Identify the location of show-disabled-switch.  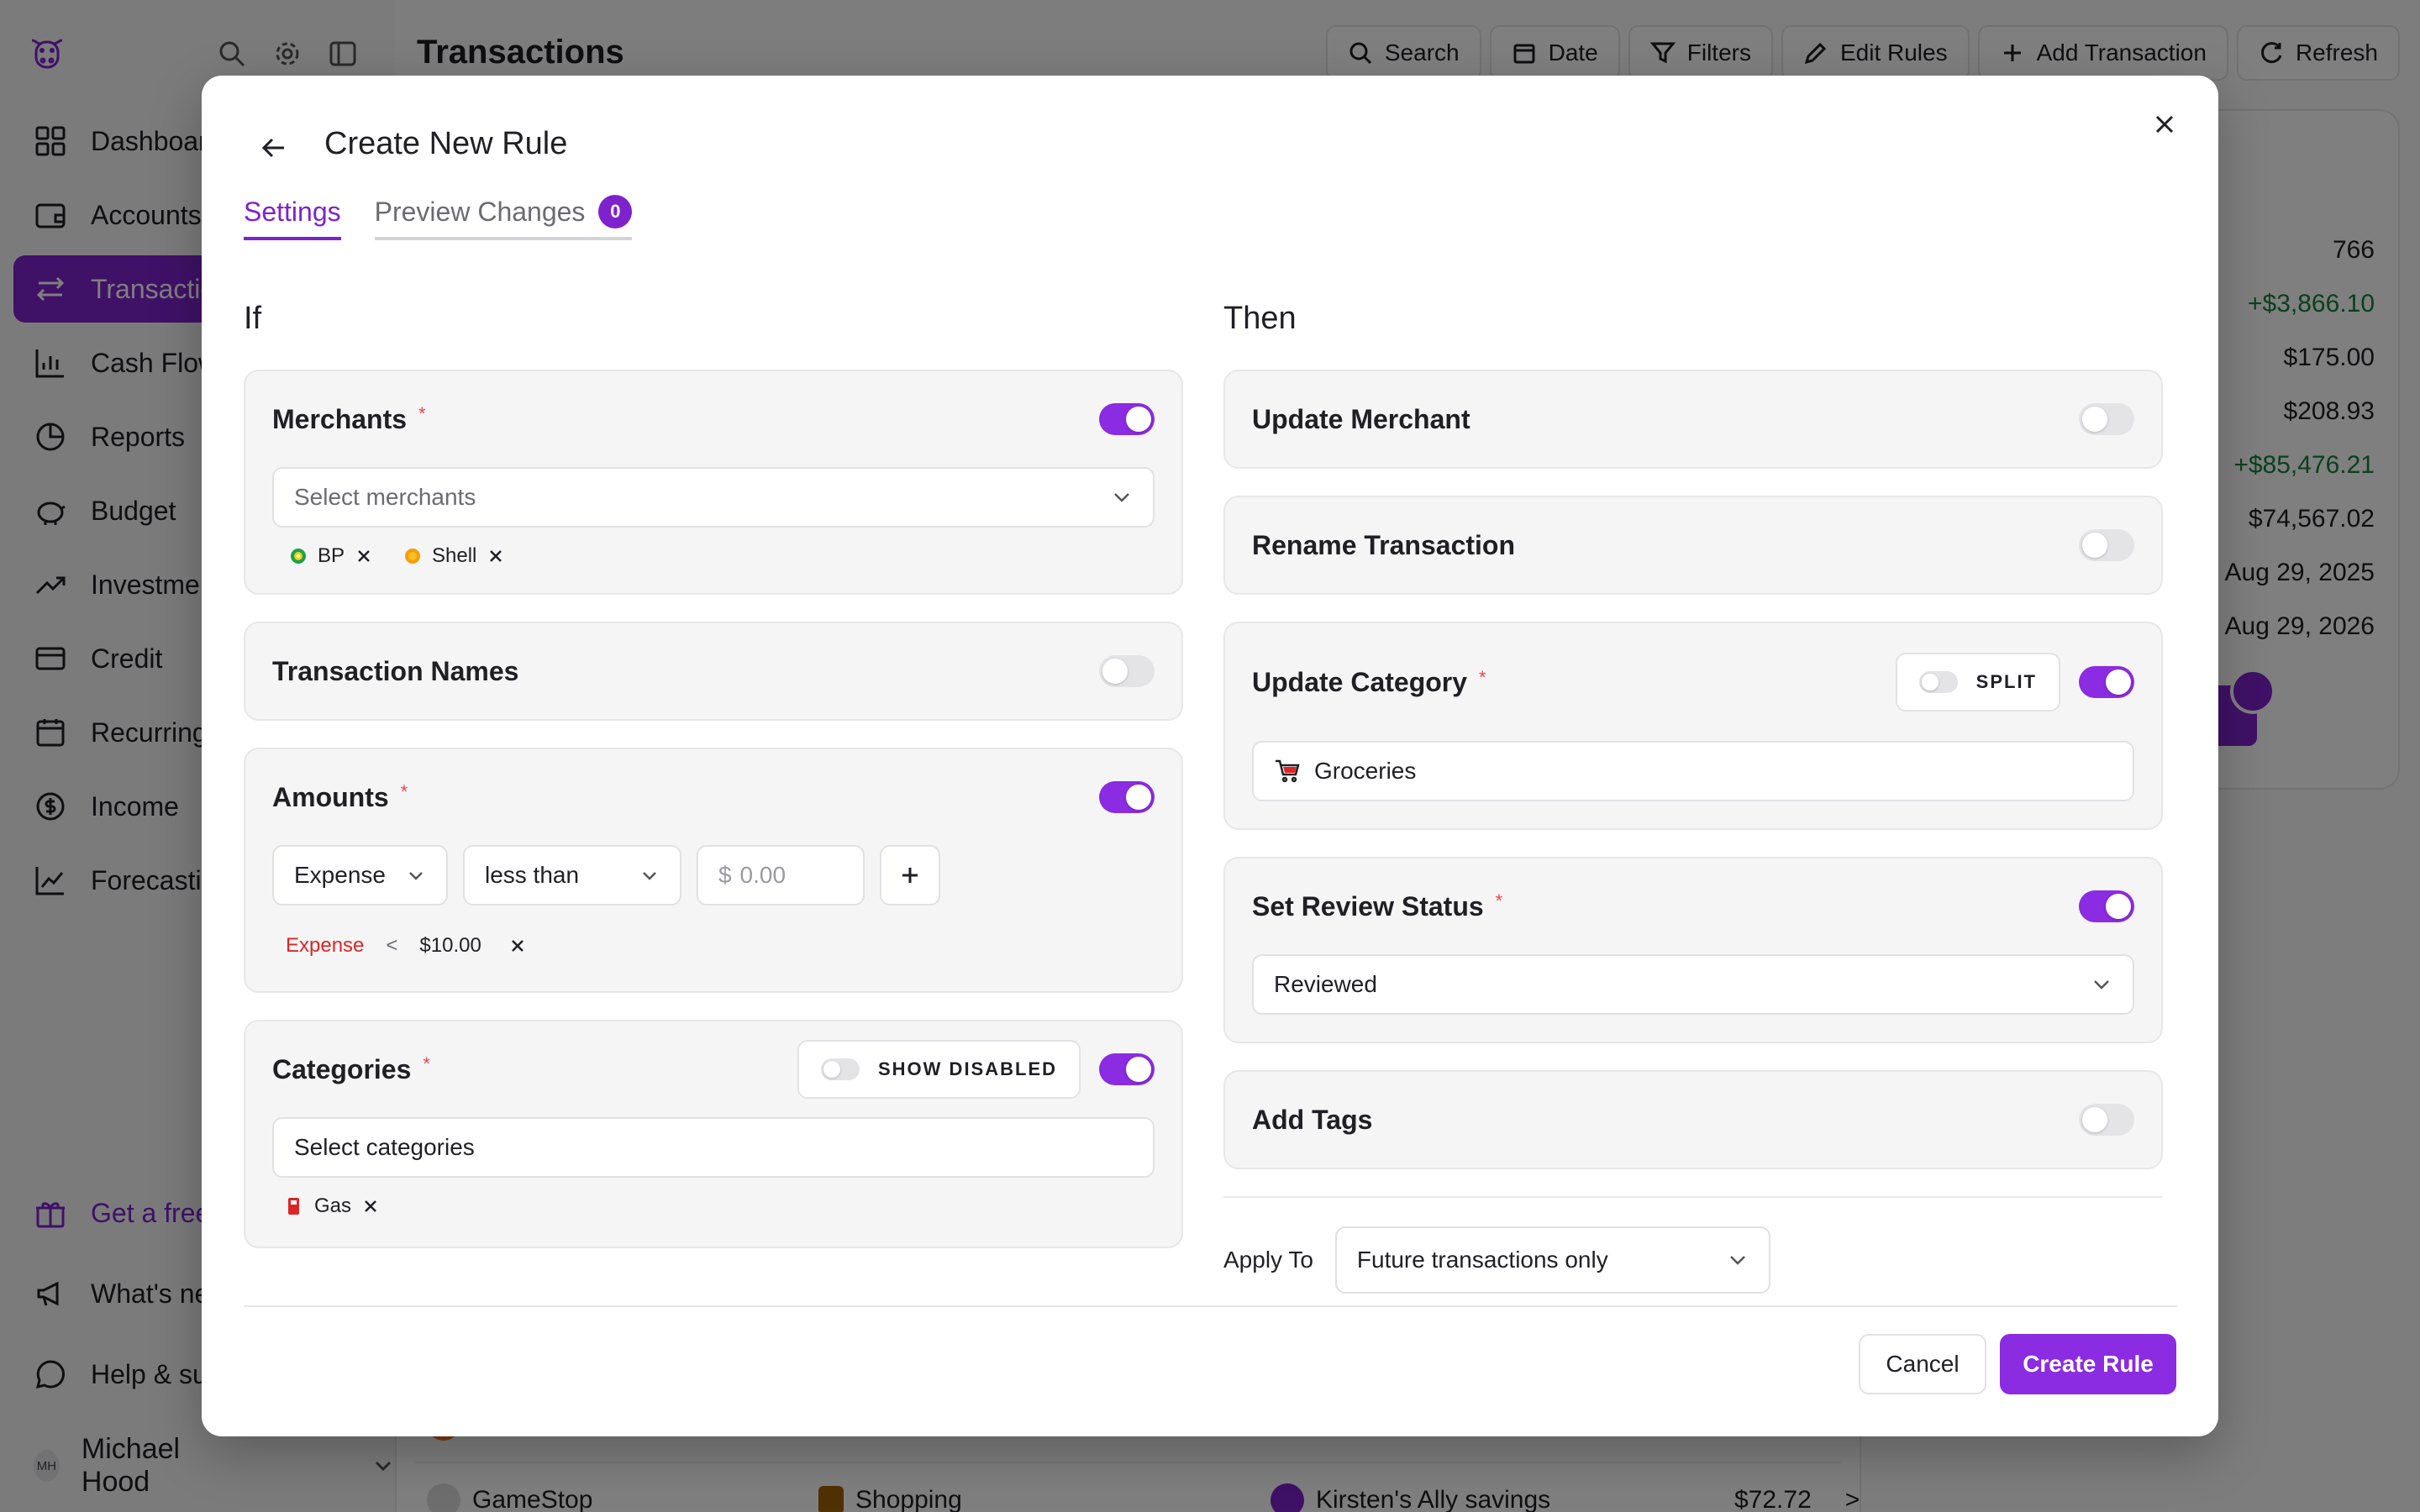
(840, 1069).